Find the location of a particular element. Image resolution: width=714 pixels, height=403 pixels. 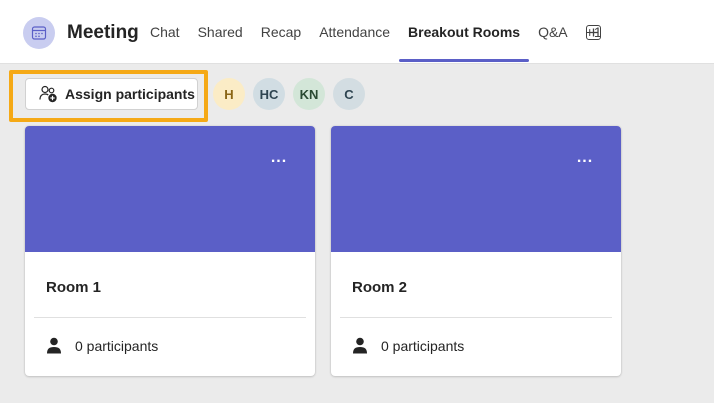

assign-participants-label: Assign participants is located at coordinates (130, 94).